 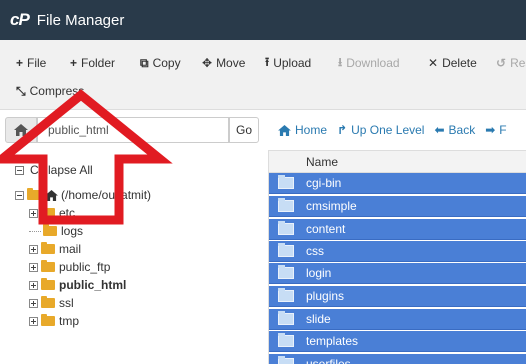 What do you see at coordinates (133, 130) in the screenshot?
I see `path-input` at bounding box center [133, 130].